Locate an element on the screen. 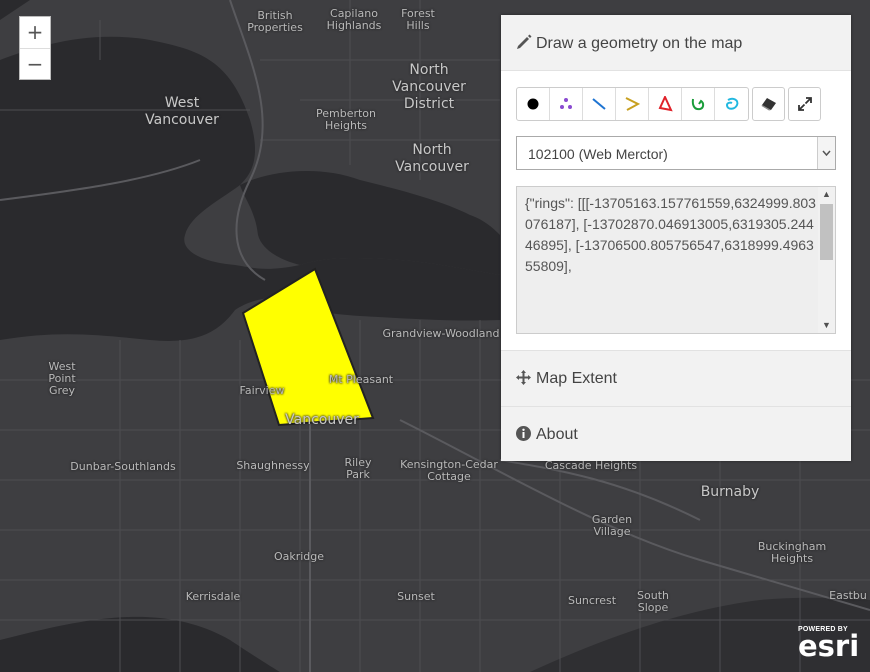  place-label: Vancouver is located at coordinates (322, 420).